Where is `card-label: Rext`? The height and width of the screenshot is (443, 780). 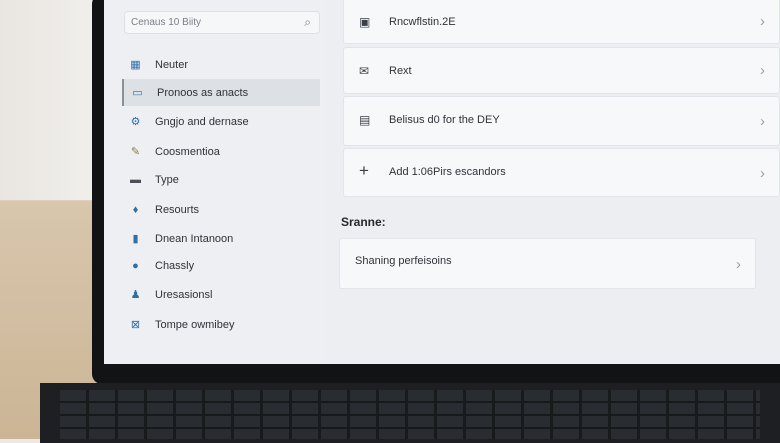 card-label: Rext is located at coordinates (400, 71).